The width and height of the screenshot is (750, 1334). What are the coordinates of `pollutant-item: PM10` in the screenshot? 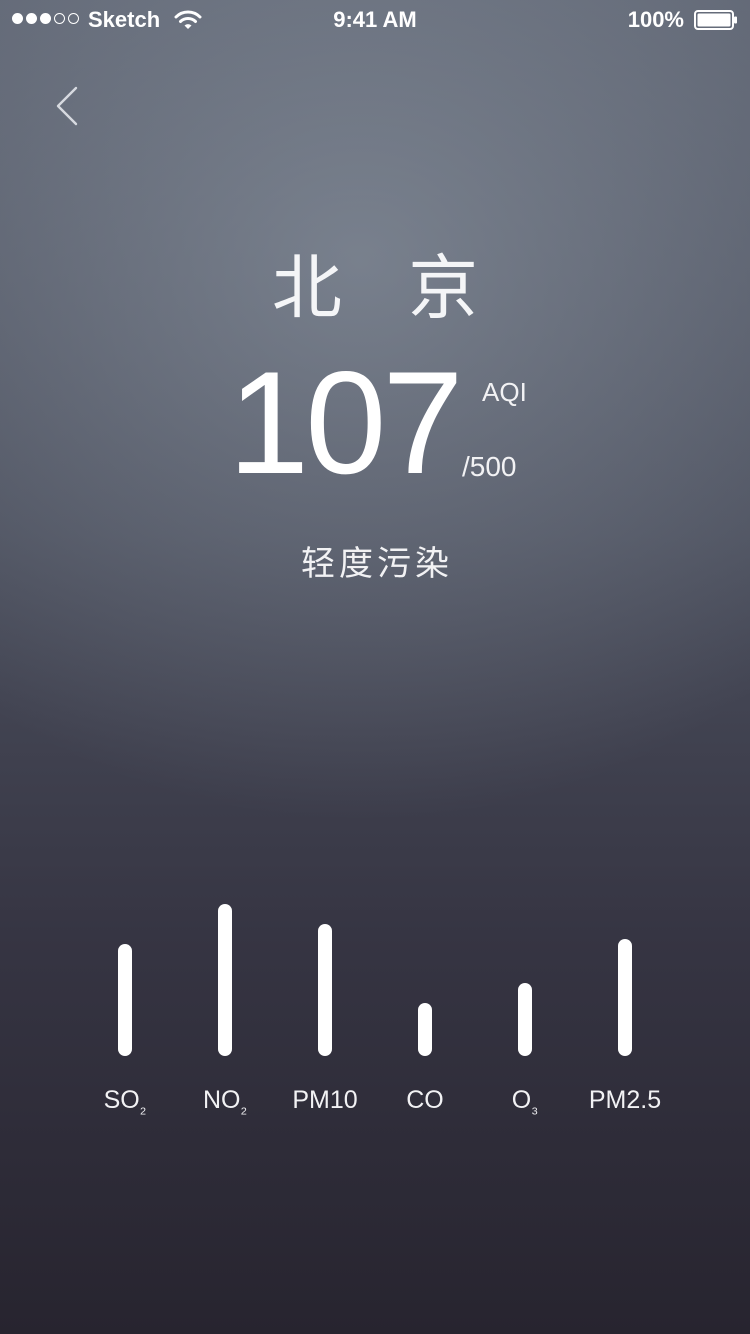 It's located at (325, 1010).